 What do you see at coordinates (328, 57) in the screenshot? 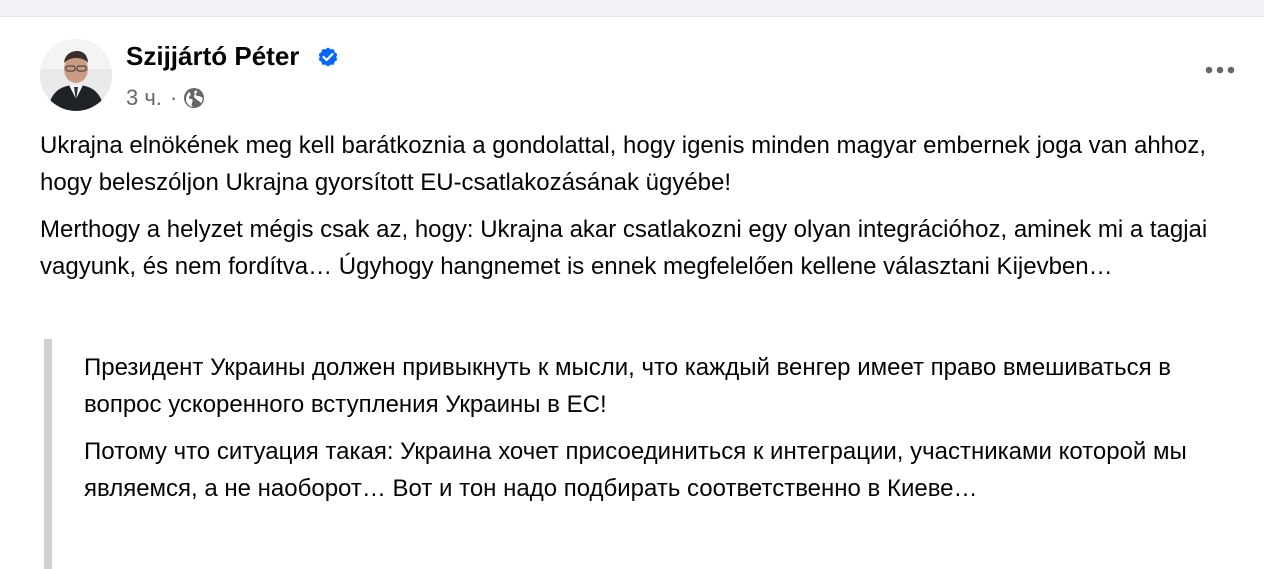
I see `verified-badge-icon` at bounding box center [328, 57].